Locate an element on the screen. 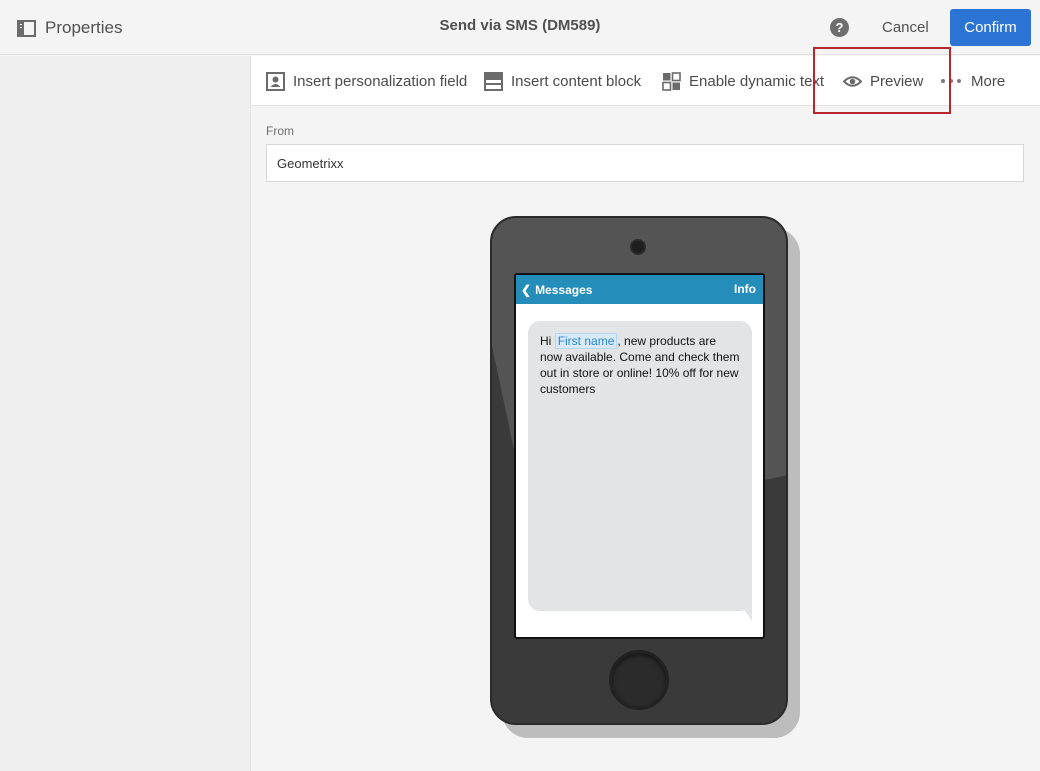  enable-dynamic-text-label: Enable dynamic text is located at coordinates (757, 81).